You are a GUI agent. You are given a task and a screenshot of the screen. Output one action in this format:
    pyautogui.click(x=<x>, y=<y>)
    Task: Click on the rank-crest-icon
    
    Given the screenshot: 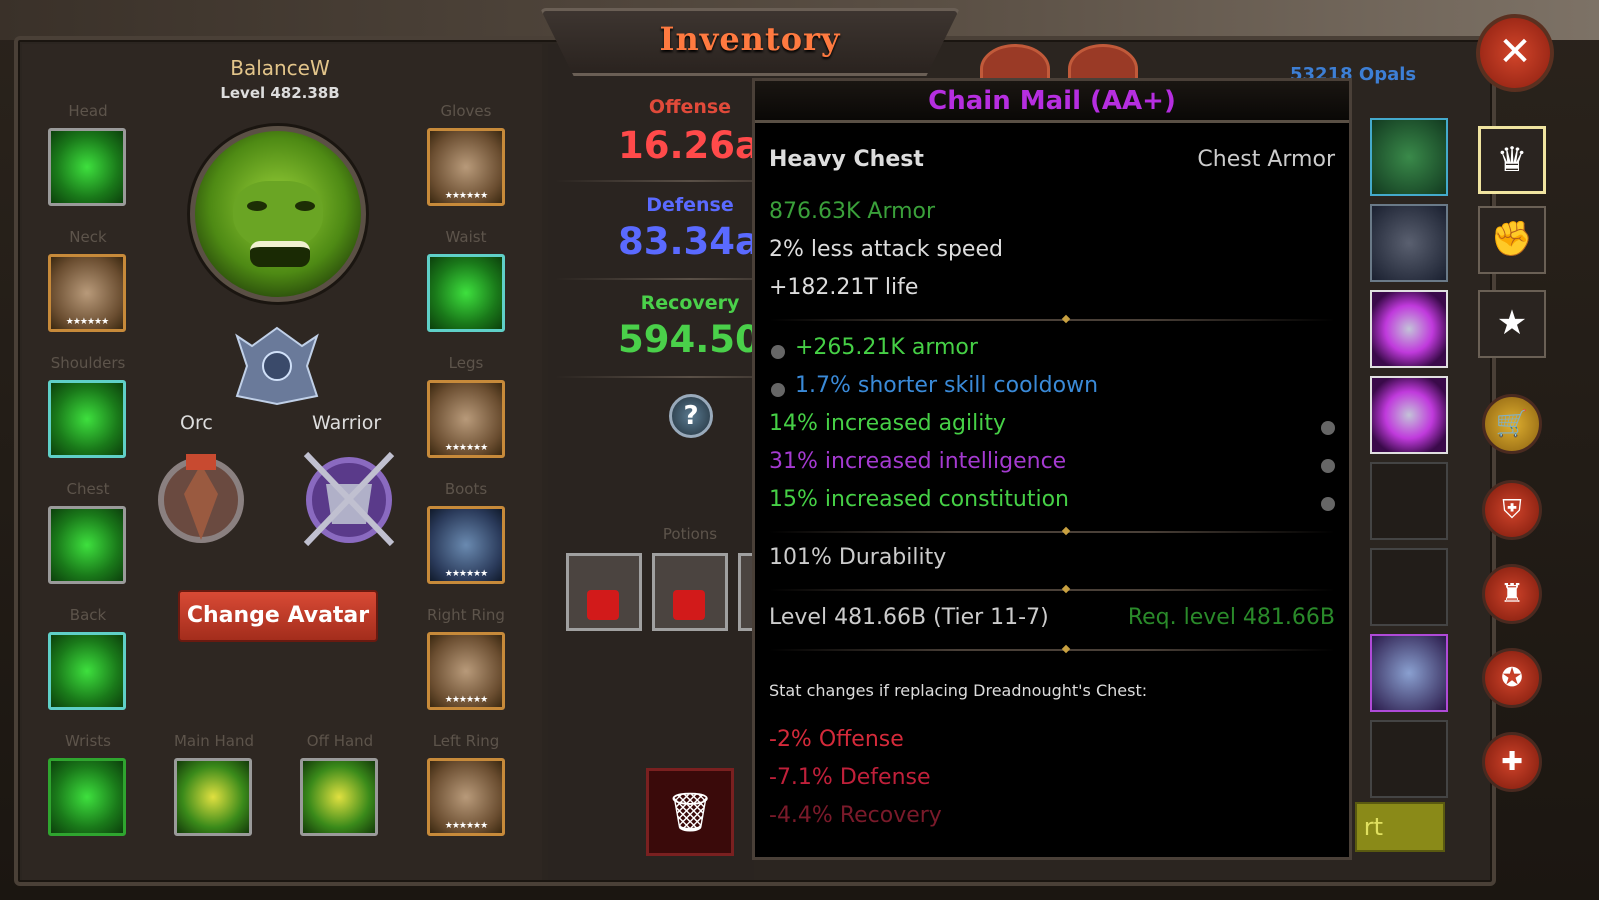 What is the action you would take?
    pyautogui.click(x=277, y=366)
    